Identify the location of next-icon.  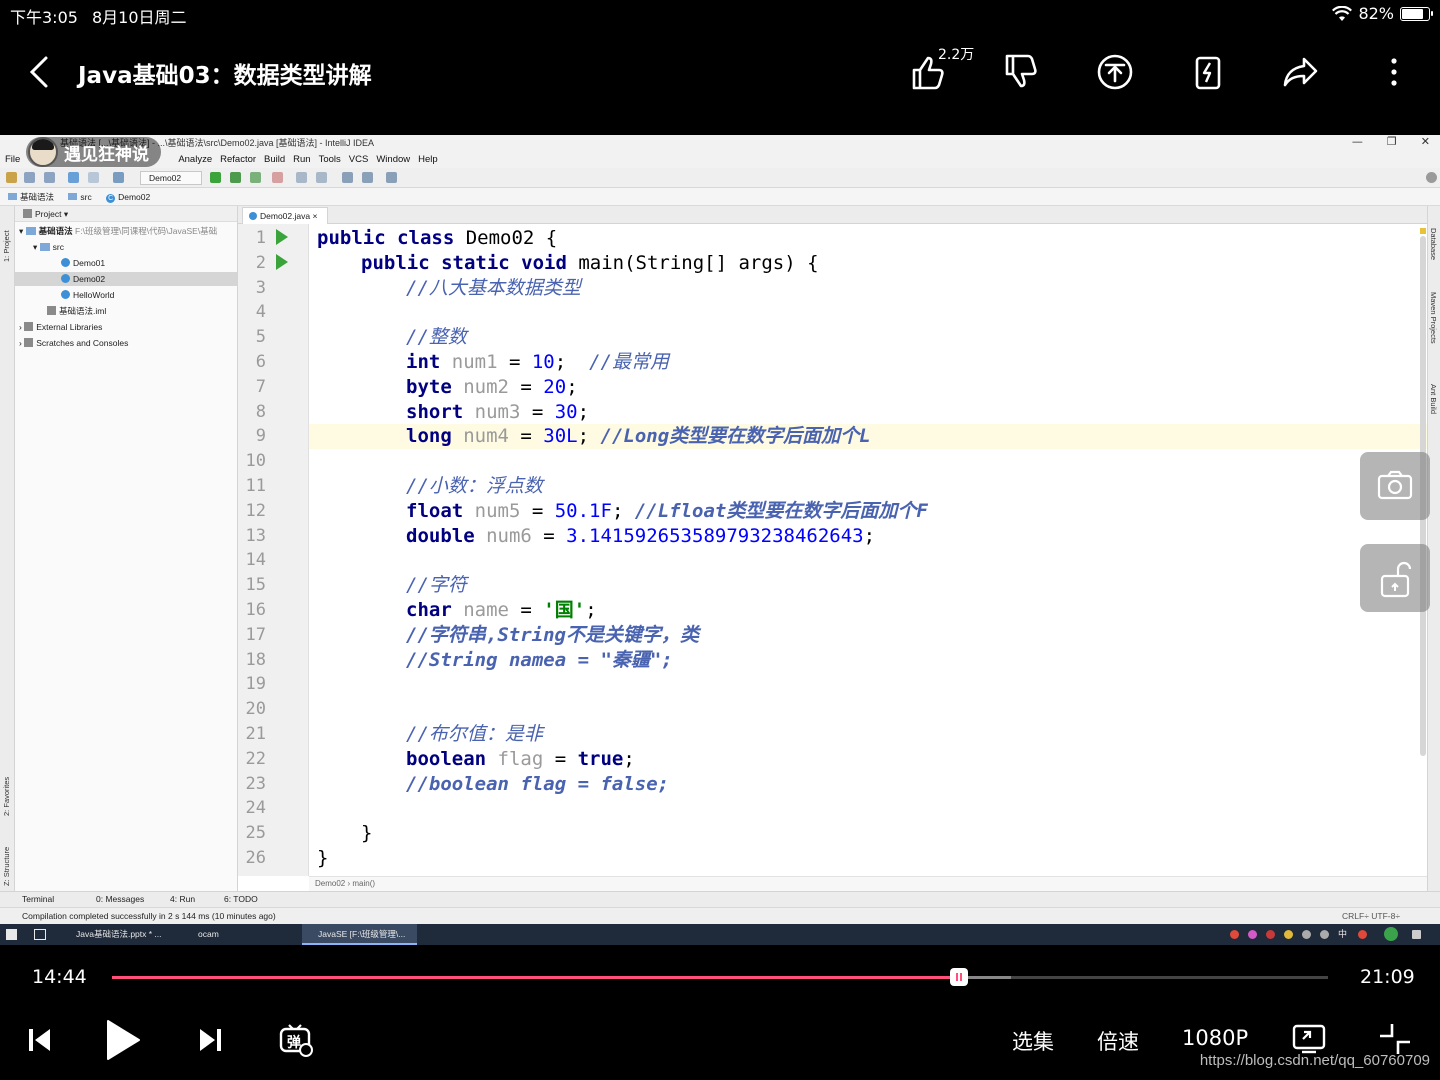
(210, 1040).